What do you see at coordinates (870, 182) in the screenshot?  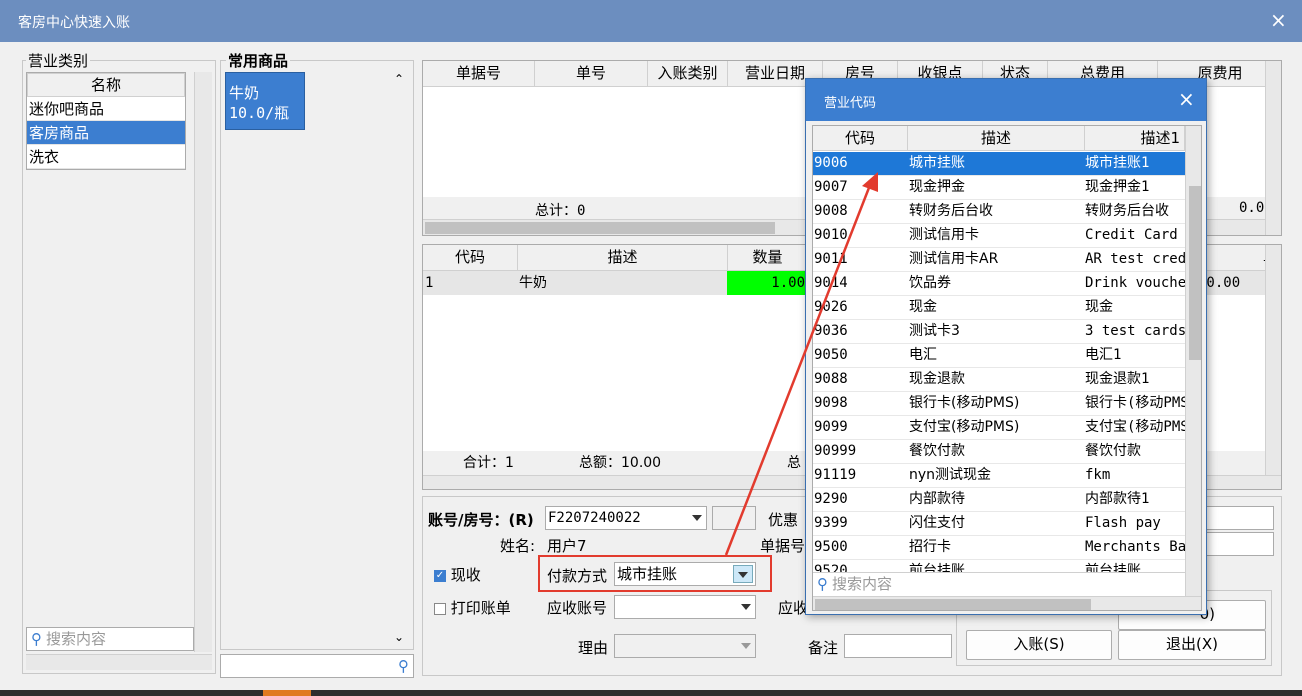 I see `arrow-head` at bounding box center [870, 182].